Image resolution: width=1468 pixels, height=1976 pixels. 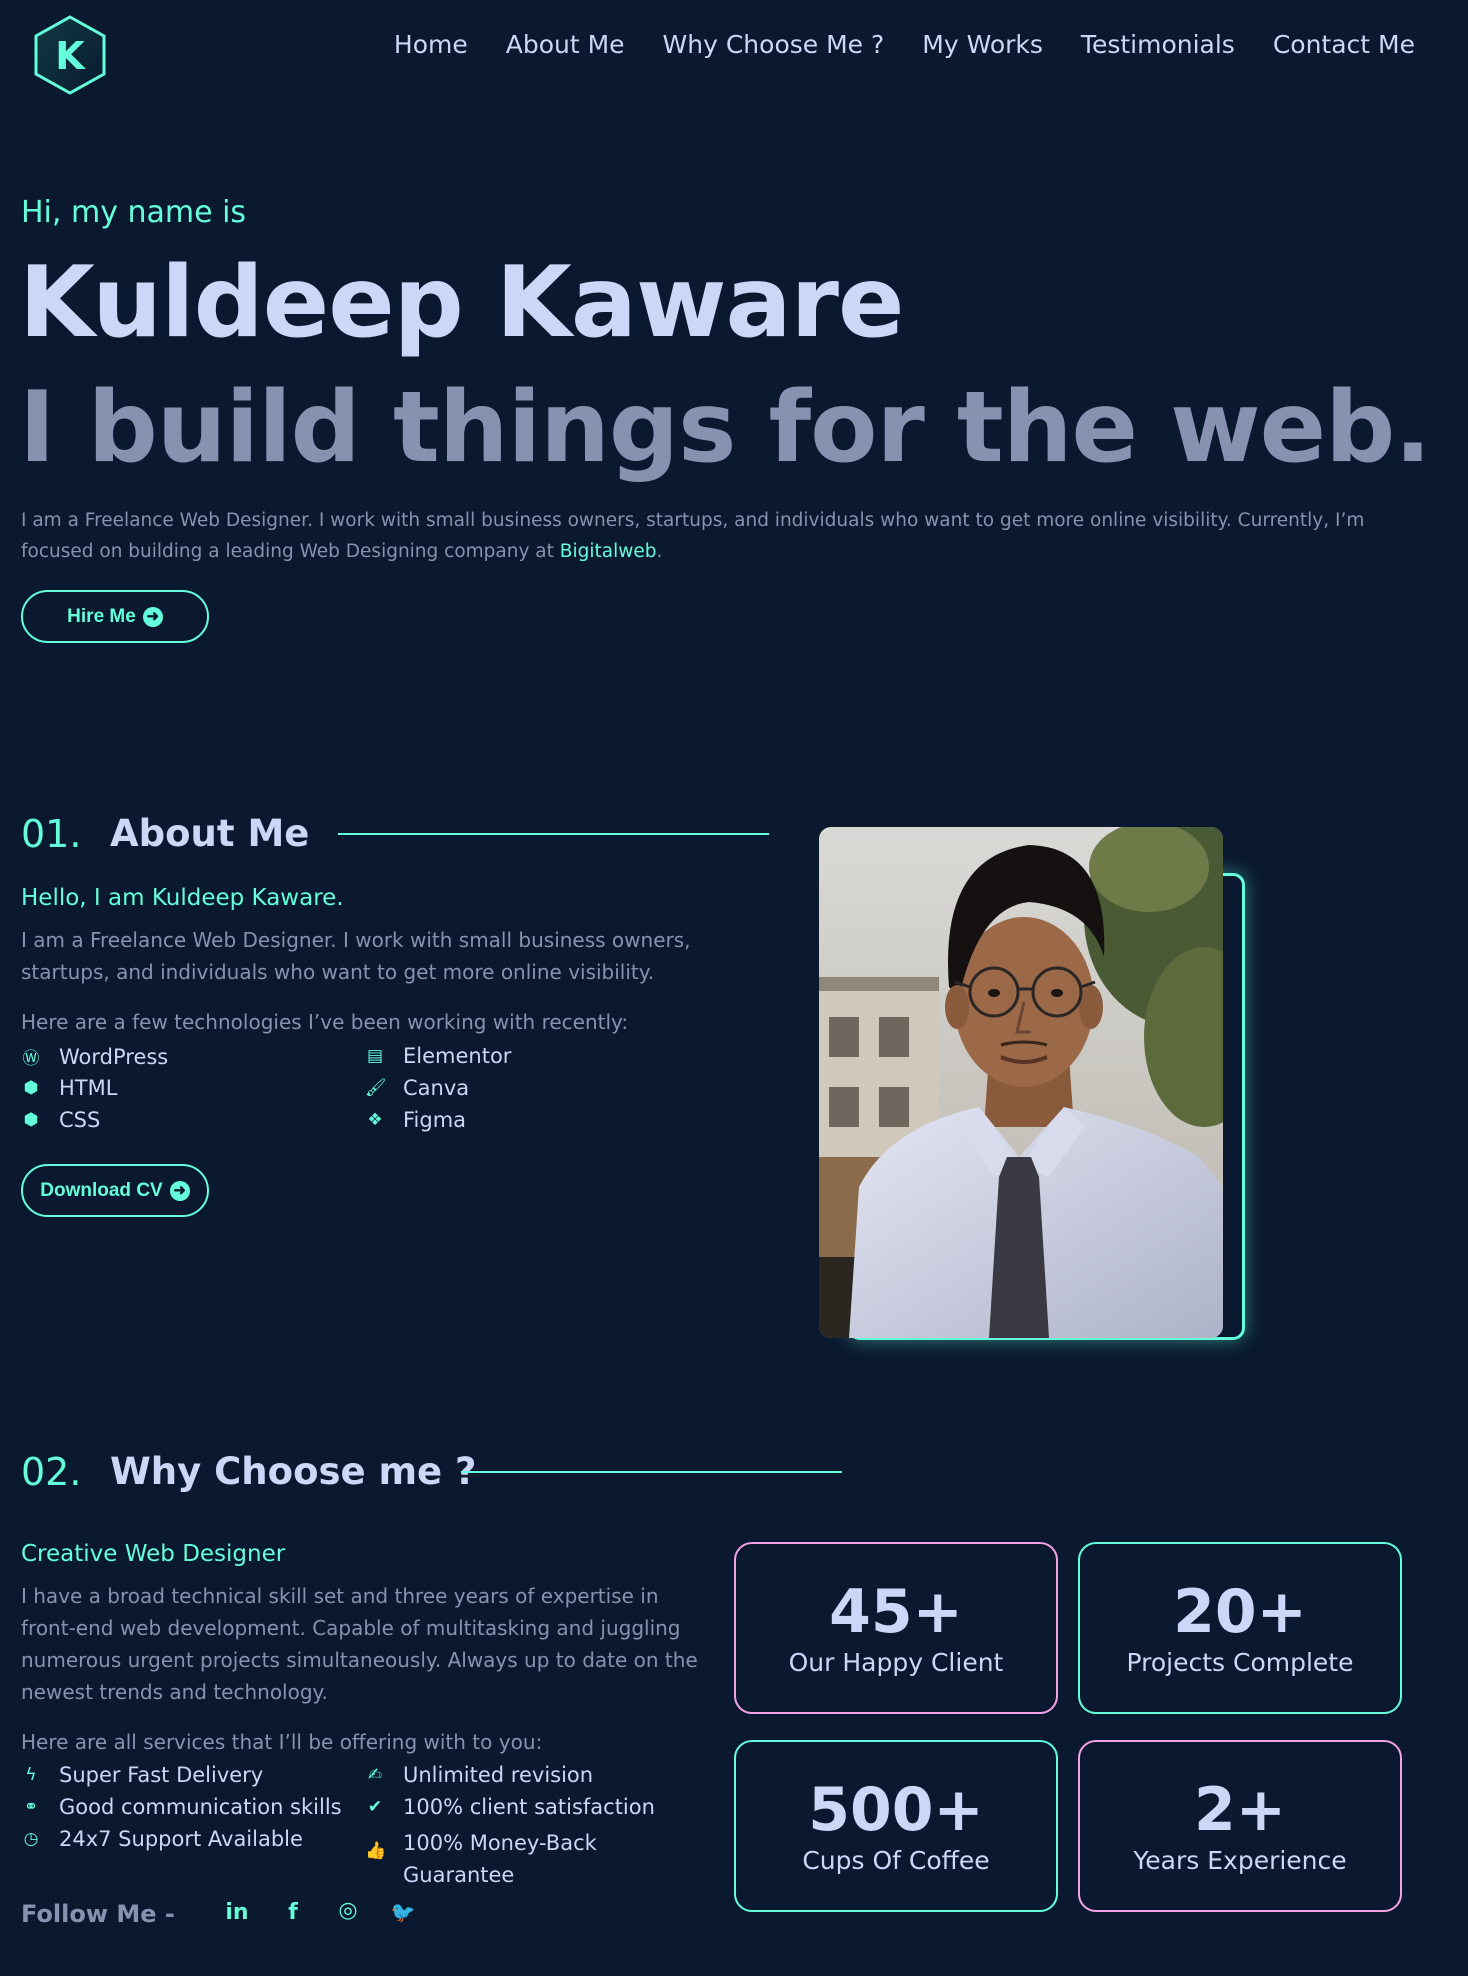 I want to click on list-item: ❖ Figma, so click(x=415, y=1120).